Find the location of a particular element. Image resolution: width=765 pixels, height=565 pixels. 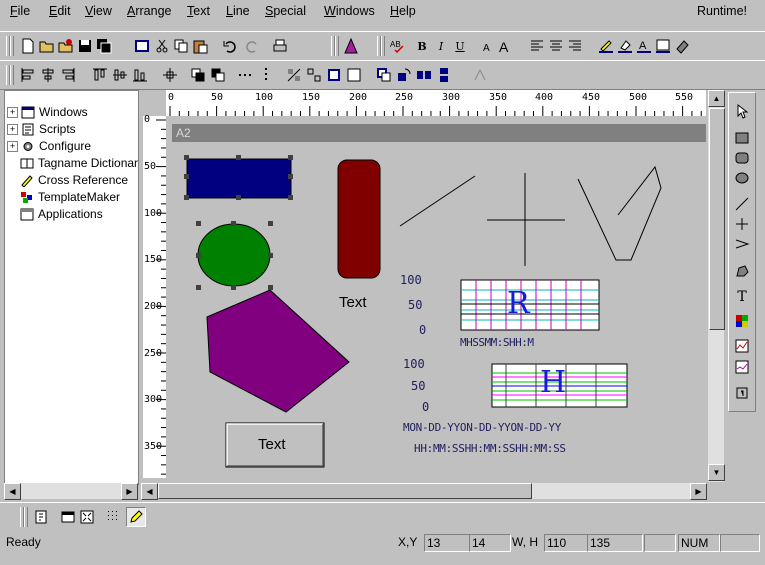

menu-special: Special is located at coordinates (285, 11).